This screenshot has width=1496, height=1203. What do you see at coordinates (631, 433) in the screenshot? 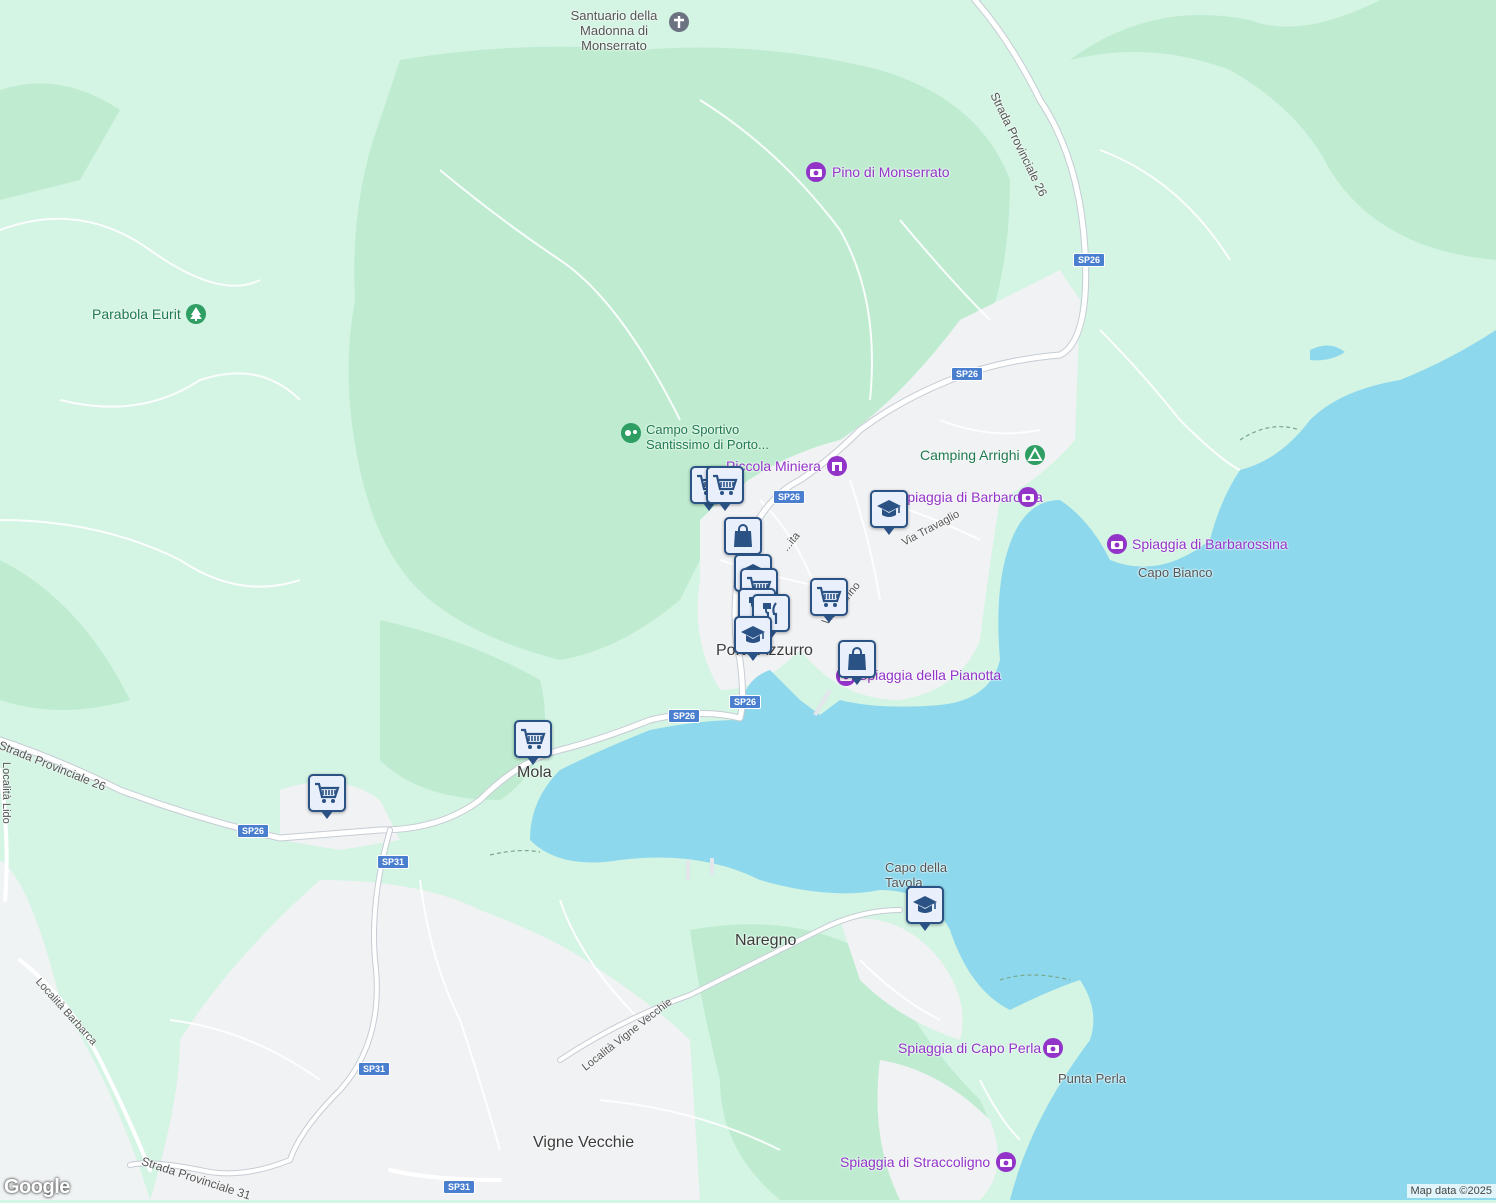
I see `sports-icon` at bounding box center [631, 433].